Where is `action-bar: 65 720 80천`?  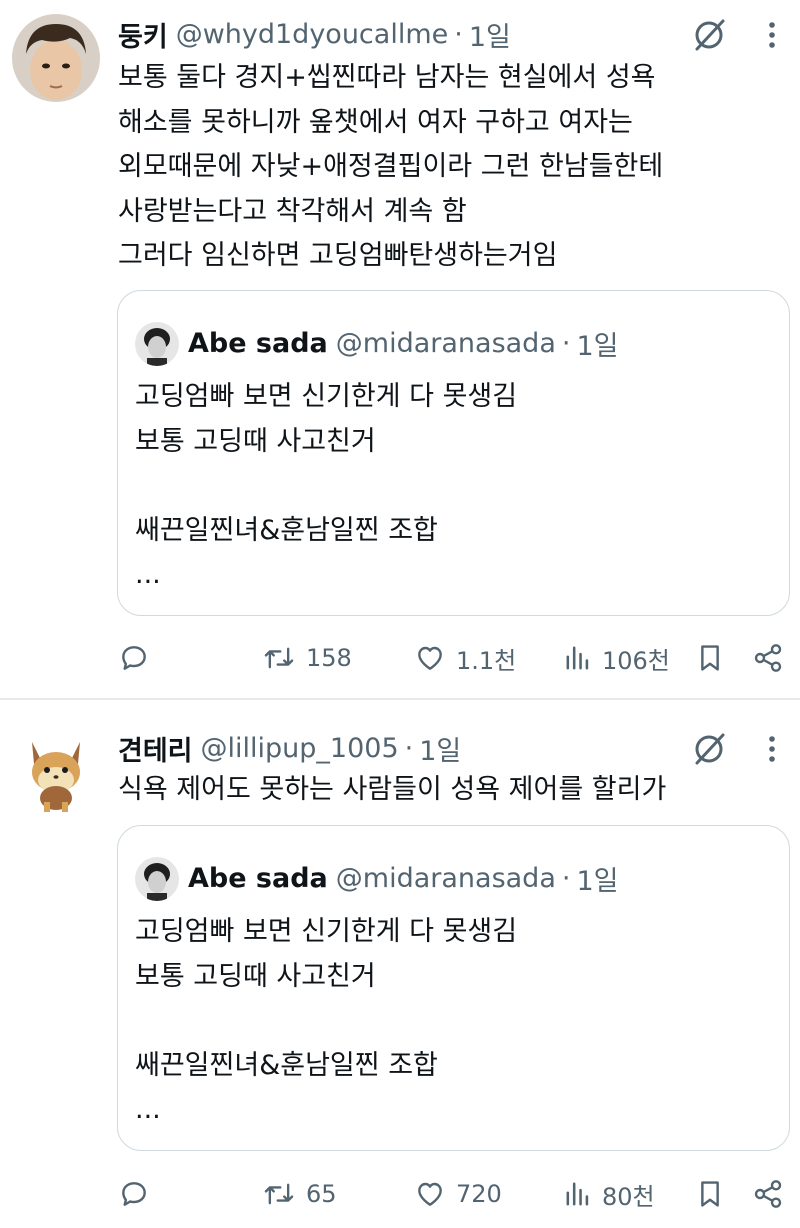
action-bar: 65 720 80천 is located at coordinates (400, 1194).